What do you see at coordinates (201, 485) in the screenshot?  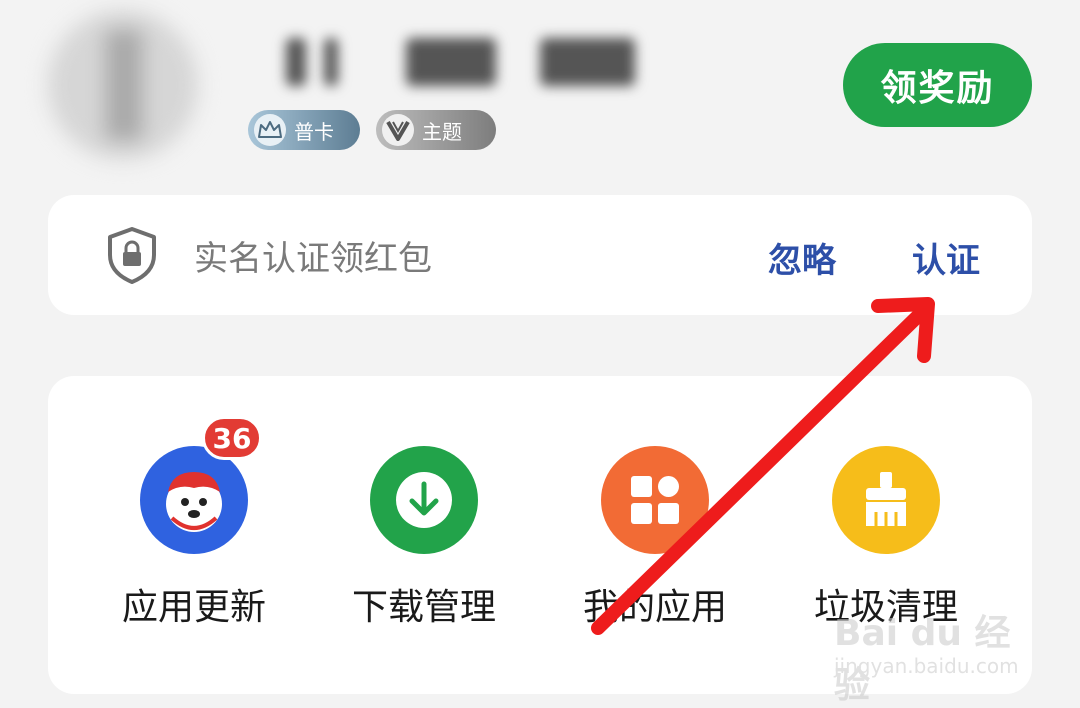 I see `mascot-icon: 36` at bounding box center [201, 485].